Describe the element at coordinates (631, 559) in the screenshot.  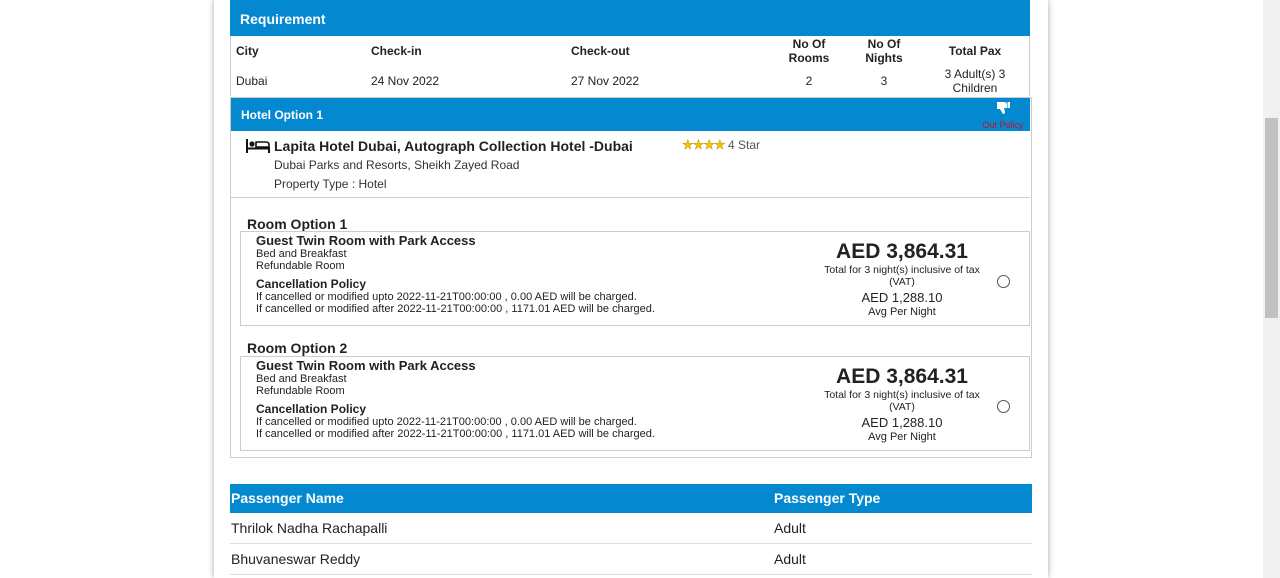
I see `table-row: Bhuvaneswar Reddy Adult` at that location.